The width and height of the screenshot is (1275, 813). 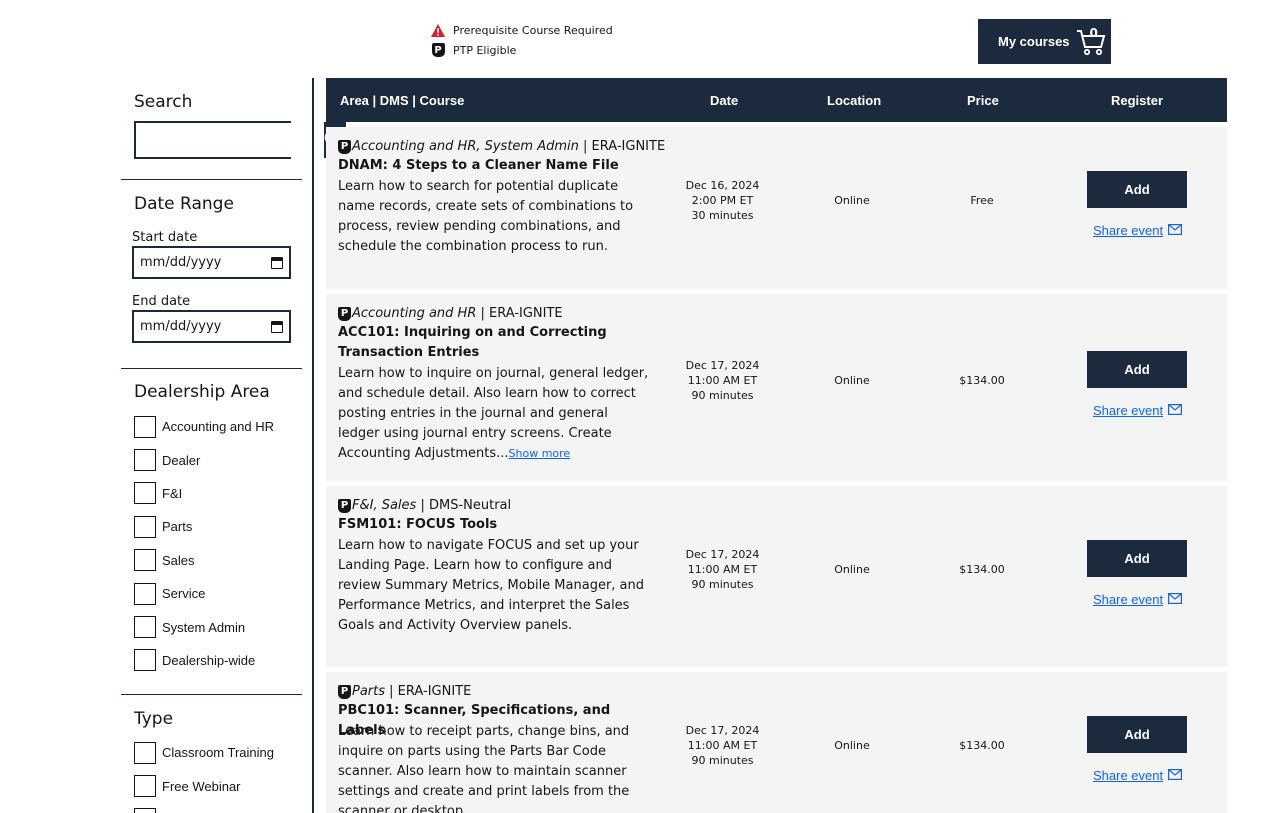 What do you see at coordinates (181, 326) in the screenshot?
I see `end-date-value: mm/dd/yyyy` at bounding box center [181, 326].